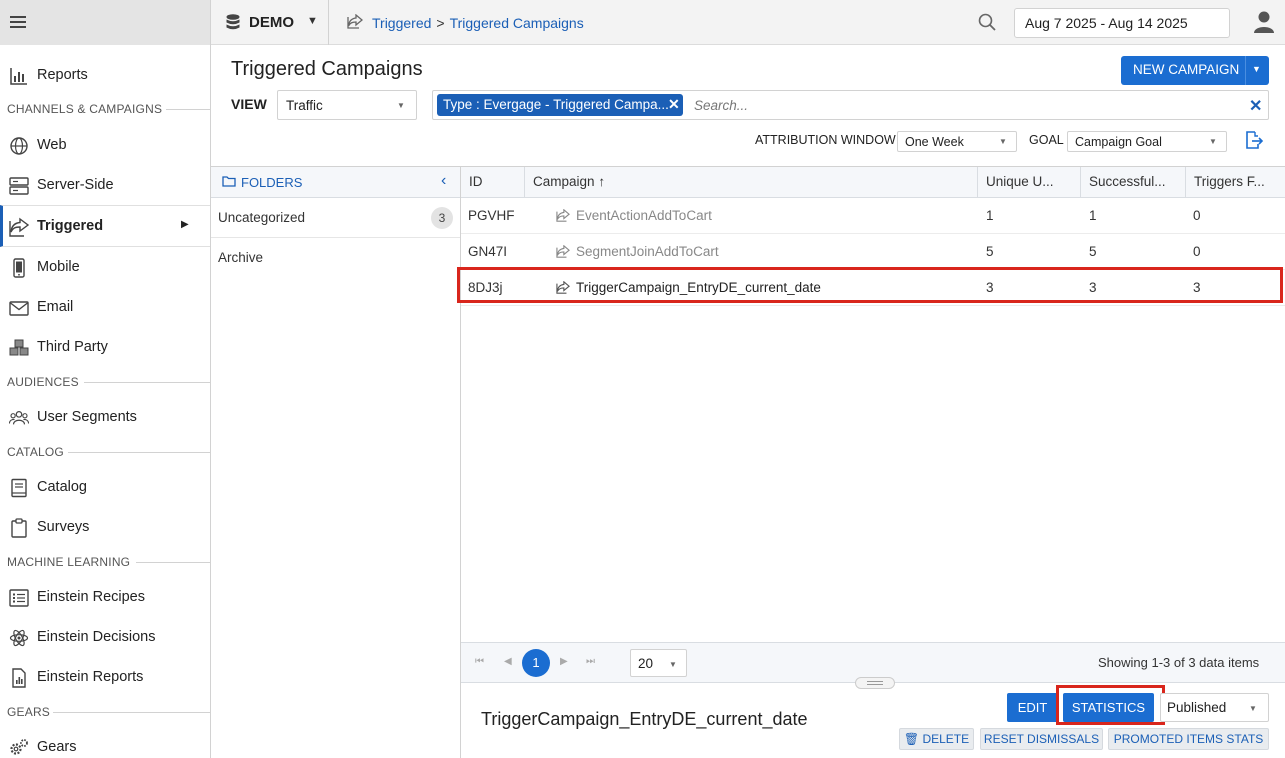 The image size is (1285, 758). I want to click on sidebar-item-catalog: Catalog, so click(105, 487).